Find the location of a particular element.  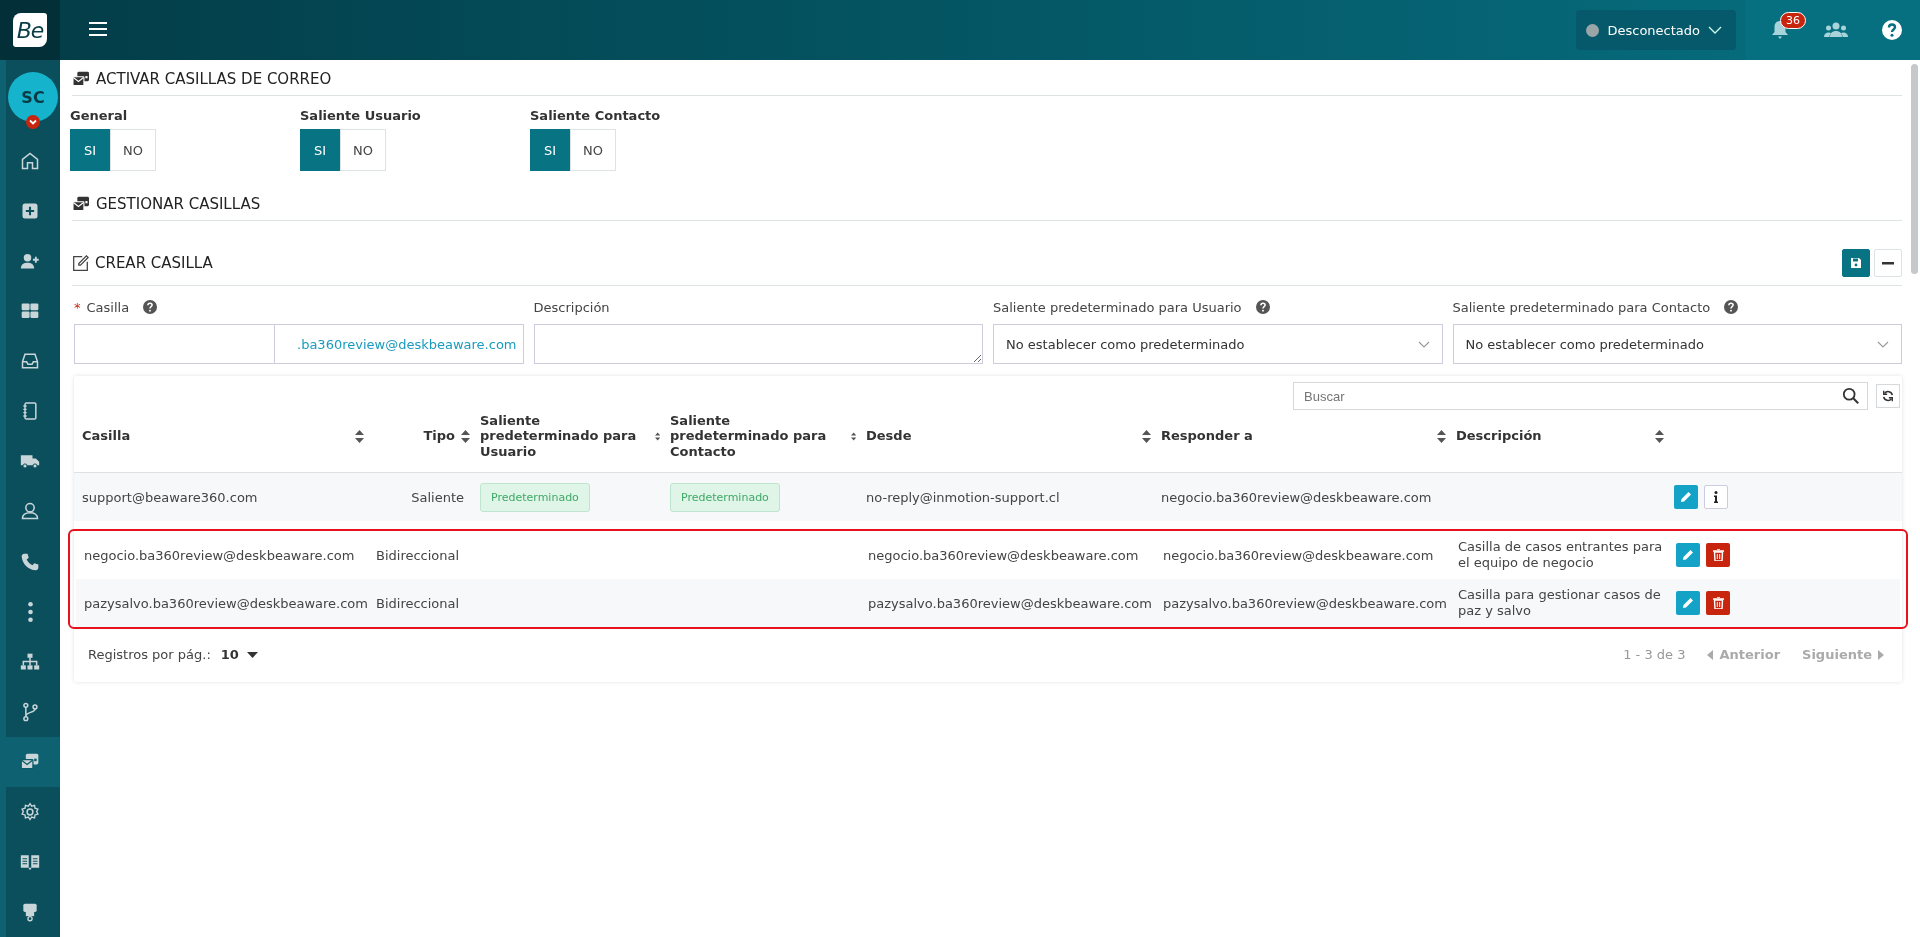

table-cell: Saliente is located at coordinates (437, 497).